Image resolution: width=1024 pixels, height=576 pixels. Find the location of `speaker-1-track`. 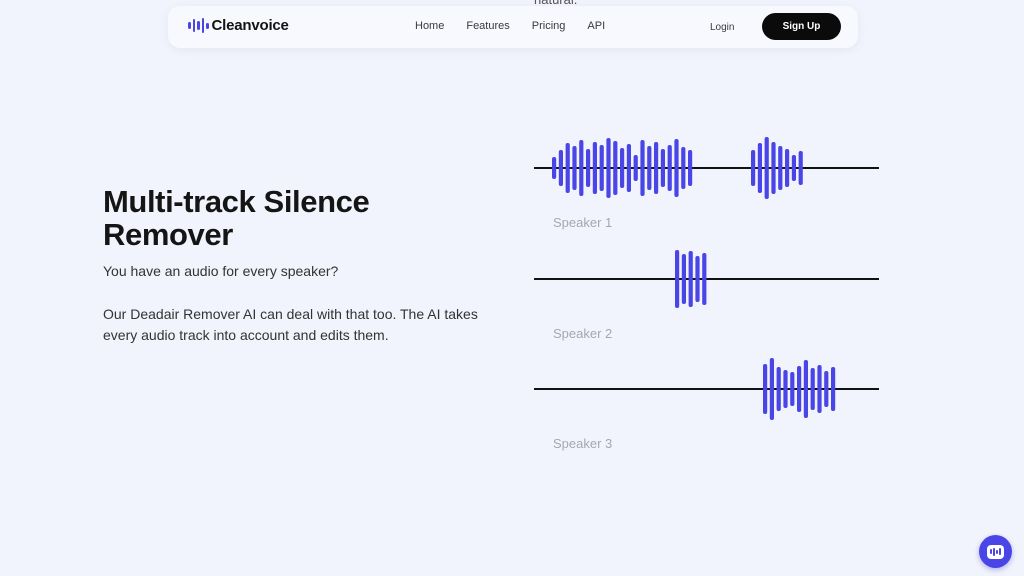

speaker-1-track is located at coordinates (706, 168).